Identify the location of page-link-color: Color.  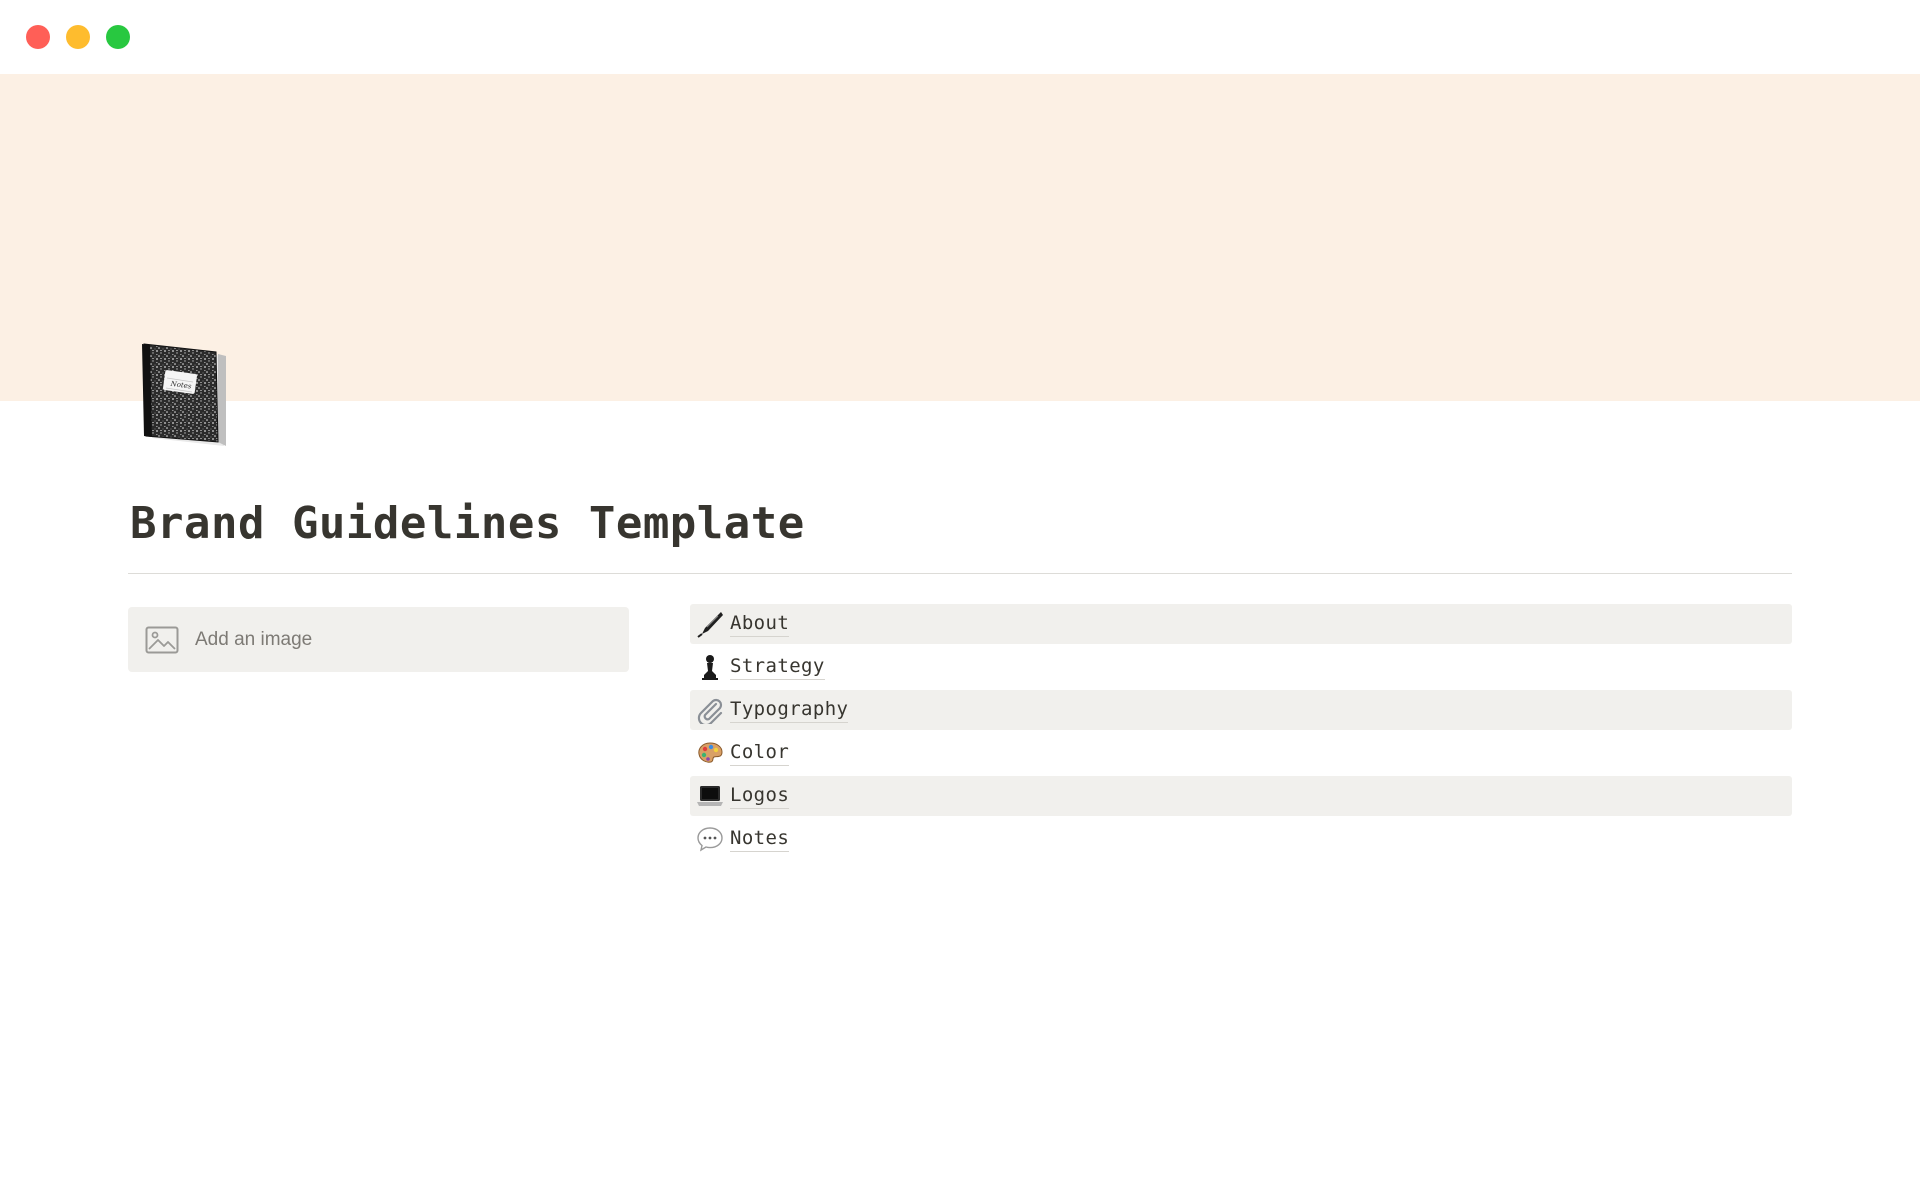
(1241, 753).